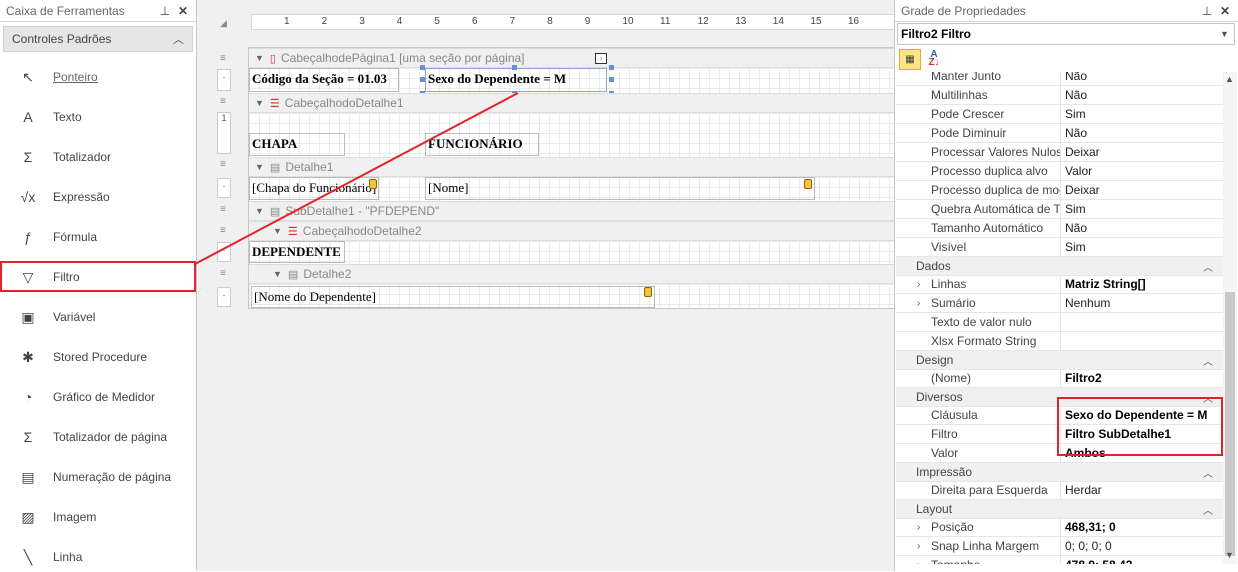 This screenshot has width=1238, height=572. What do you see at coordinates (1142, 322) in the screenshot?
I see `property-value` at bounding box center [1142, 322].